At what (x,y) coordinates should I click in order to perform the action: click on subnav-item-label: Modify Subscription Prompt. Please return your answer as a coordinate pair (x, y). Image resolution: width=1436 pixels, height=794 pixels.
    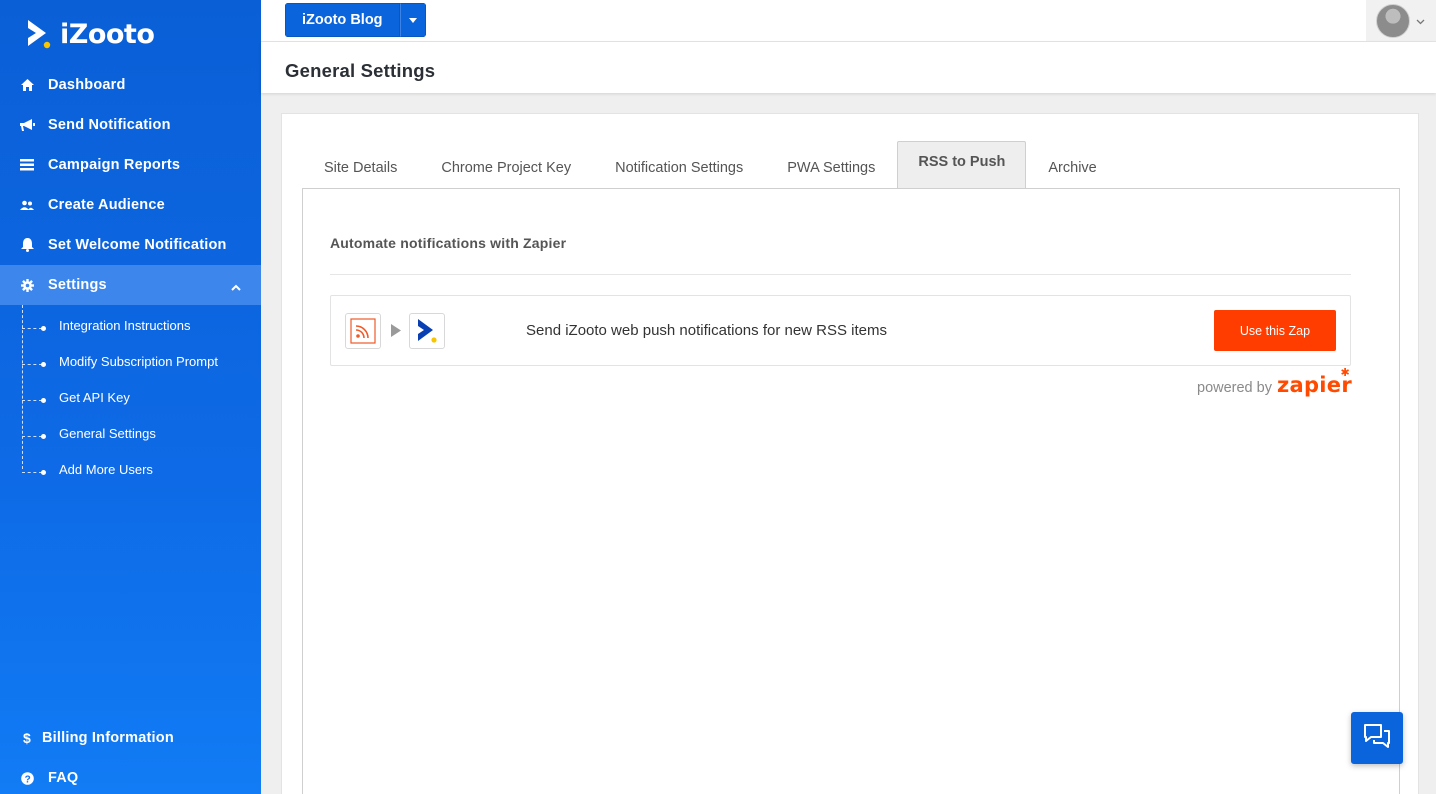
    Looking at the image, I should click on (138, 361).